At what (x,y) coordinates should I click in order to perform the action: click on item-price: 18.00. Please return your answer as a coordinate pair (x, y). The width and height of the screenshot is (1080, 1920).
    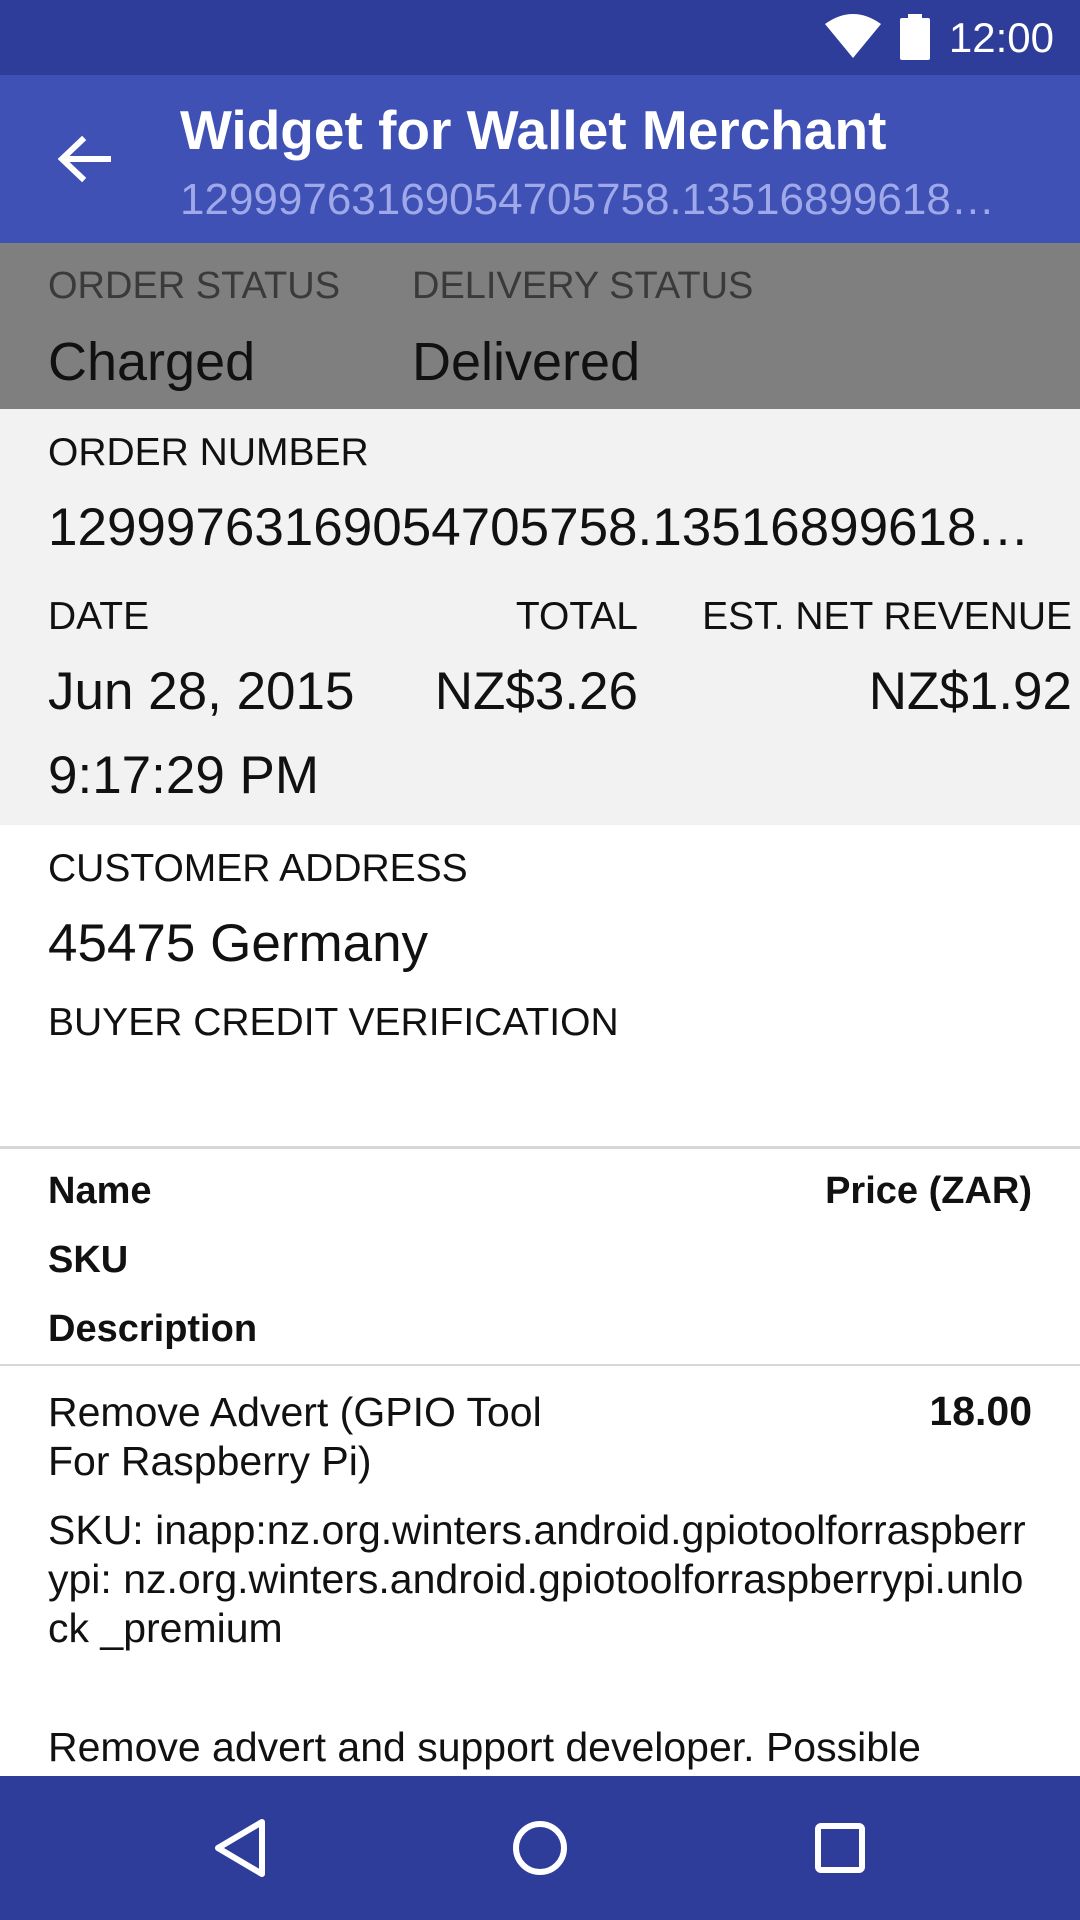
    Looking at the image, I should click on (980, 1411).